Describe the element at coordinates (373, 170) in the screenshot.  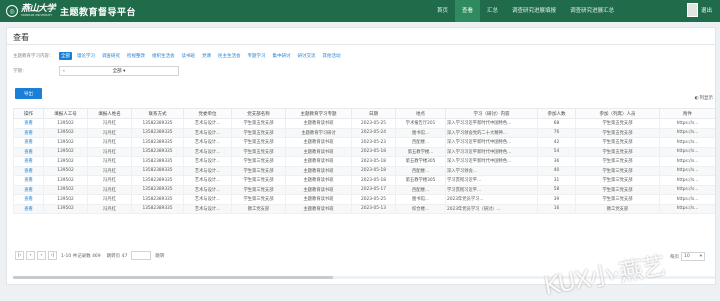
I see `table-cell: 2023-05-18` at that location.